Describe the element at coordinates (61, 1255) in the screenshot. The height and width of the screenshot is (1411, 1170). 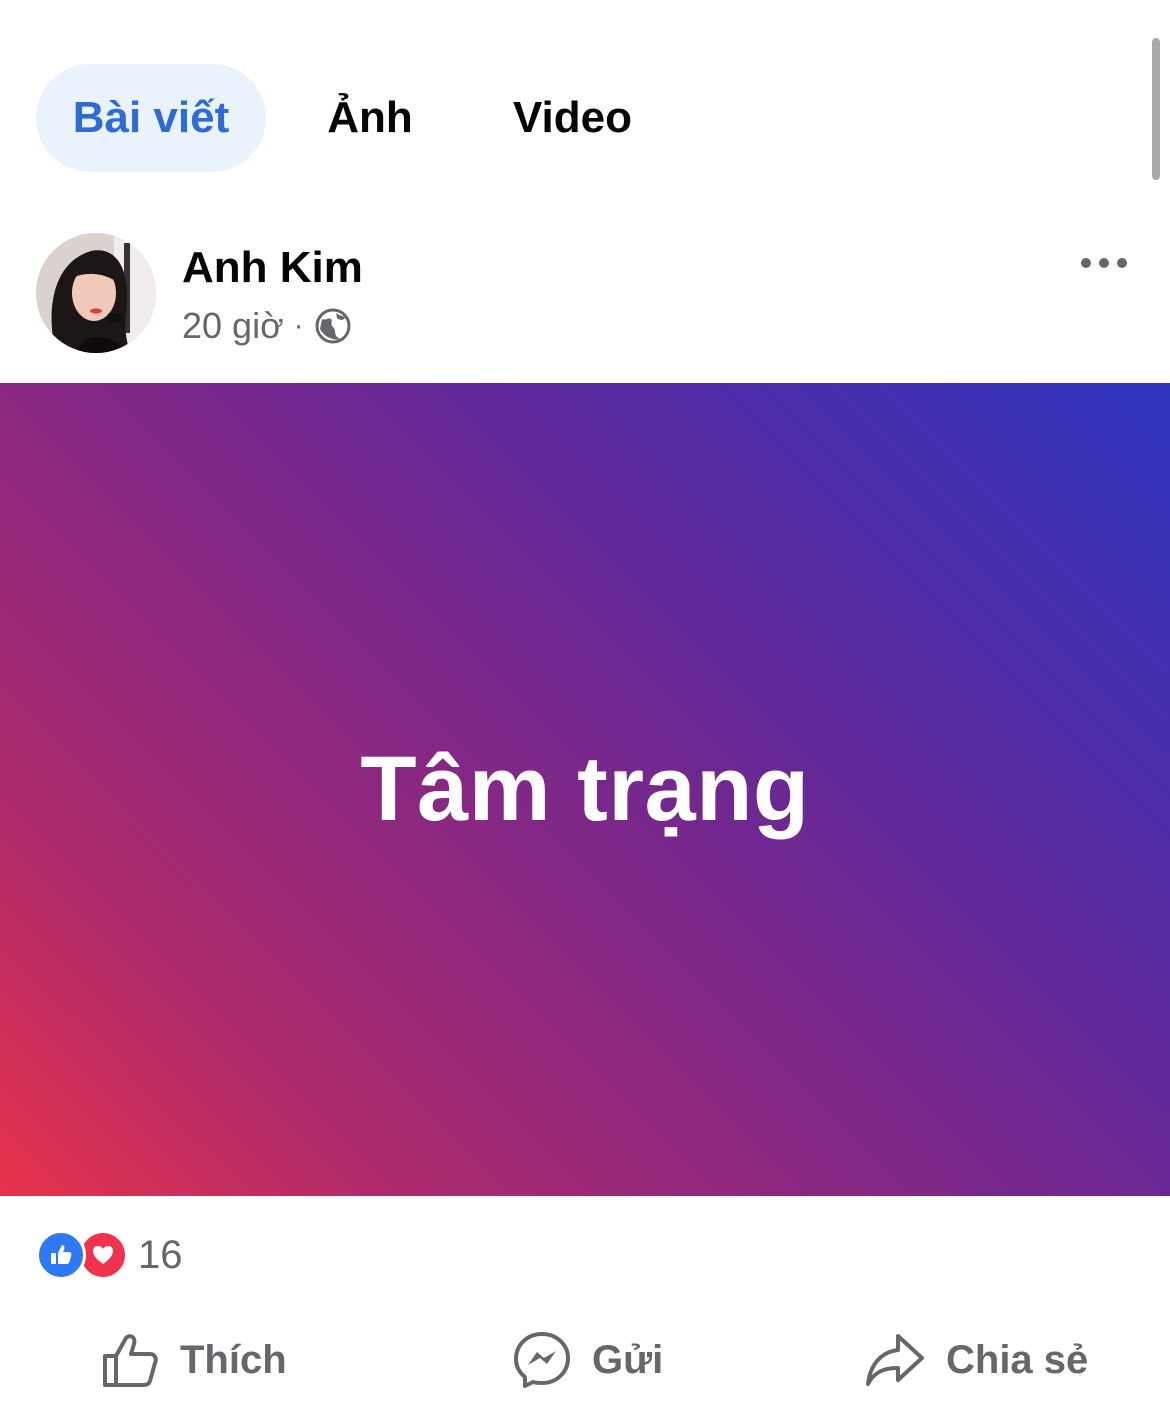
I see `like-reaction-icon` at that location.